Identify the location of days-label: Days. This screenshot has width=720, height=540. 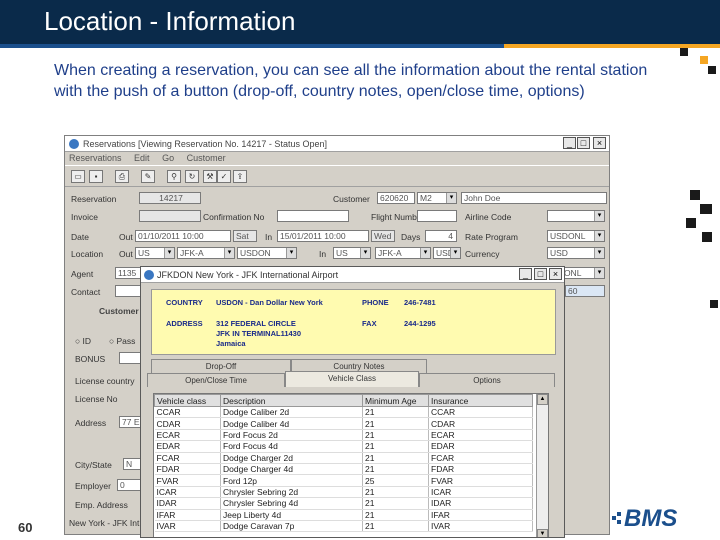
(411, 237).